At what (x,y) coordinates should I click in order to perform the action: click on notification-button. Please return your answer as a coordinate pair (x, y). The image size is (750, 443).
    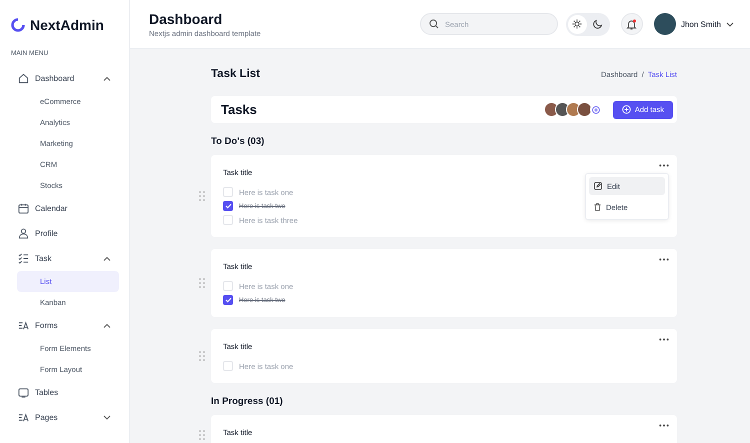
    Looking at the image, I should click on (631, 24).